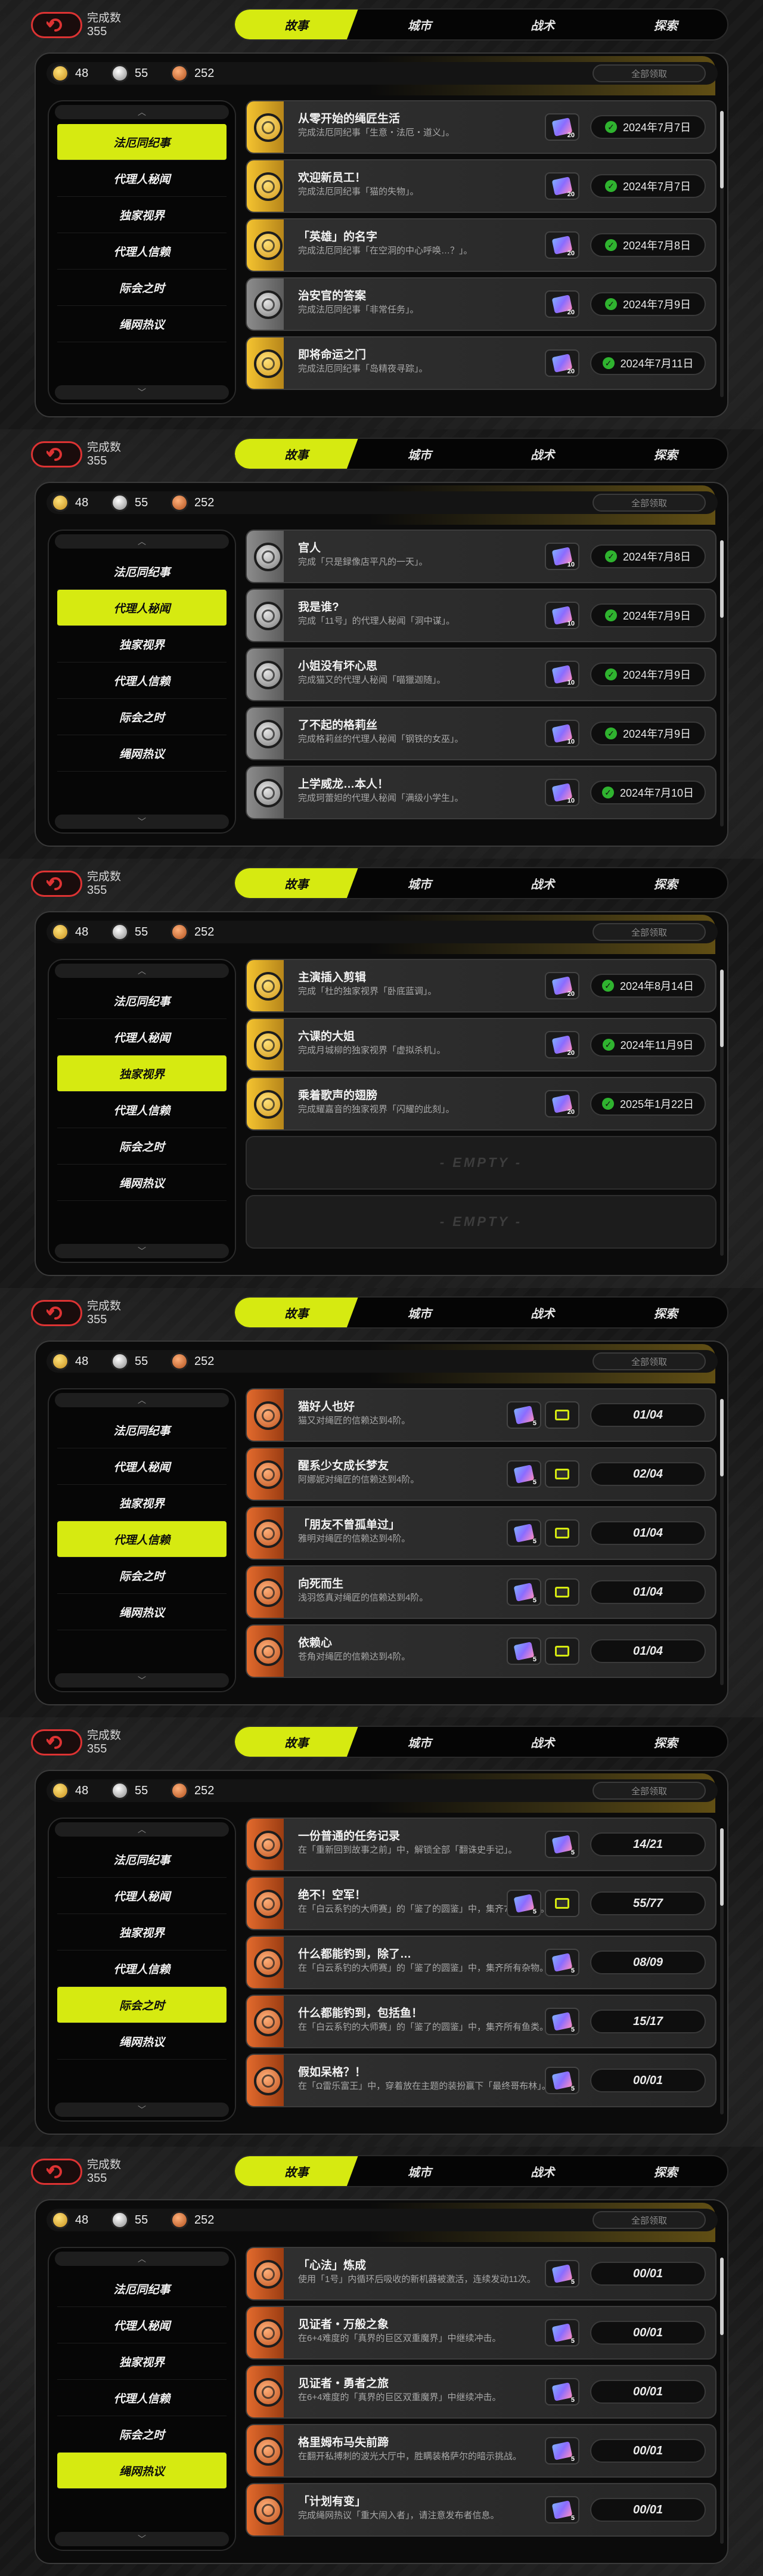 This screenshot has width=763, height=2576. Describe the element at coordinates (481, 2392) in the screenshot. I see `achievement-card: 见证者・勇者之旅 在6+4难度的「真界的巨区双重魔界」中继续冲击。 5 00/01` at that location.